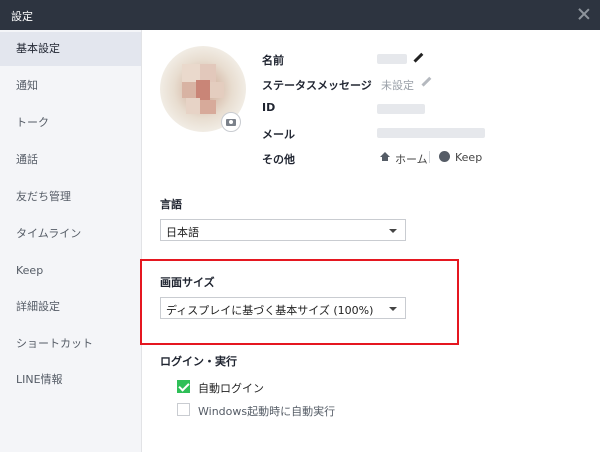 The image size is (600, 452). I want to click on auto-login-label: 自動ログイン, so click(231, 388).